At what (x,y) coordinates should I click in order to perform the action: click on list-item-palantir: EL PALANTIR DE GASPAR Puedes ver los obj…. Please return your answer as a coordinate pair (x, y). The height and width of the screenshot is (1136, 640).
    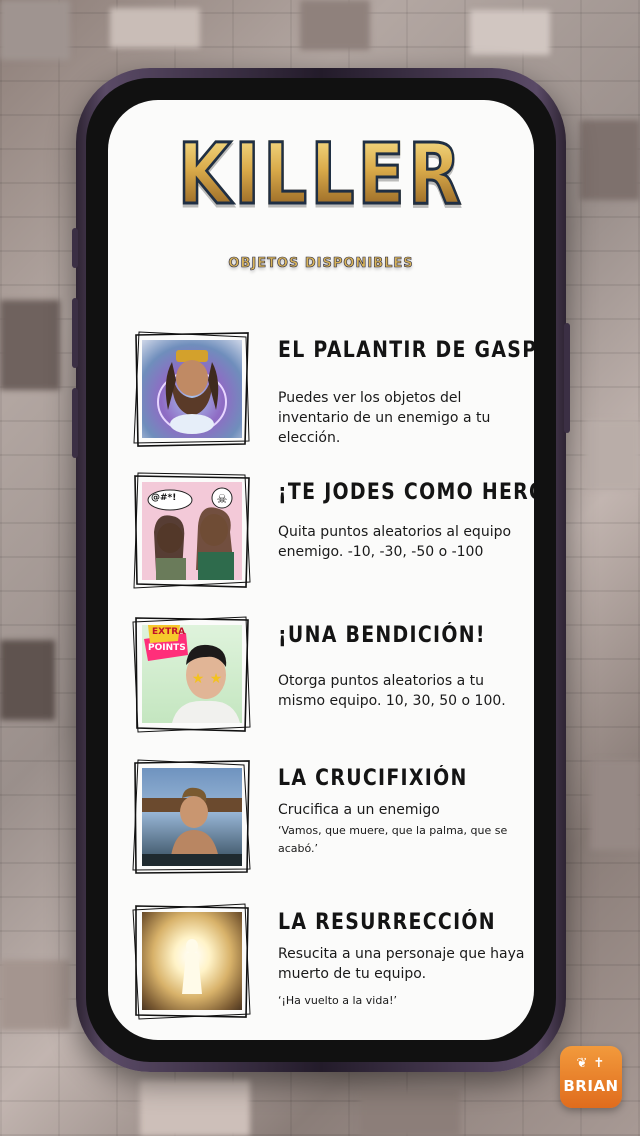
    Looking at the image, I should click on (321, 393).